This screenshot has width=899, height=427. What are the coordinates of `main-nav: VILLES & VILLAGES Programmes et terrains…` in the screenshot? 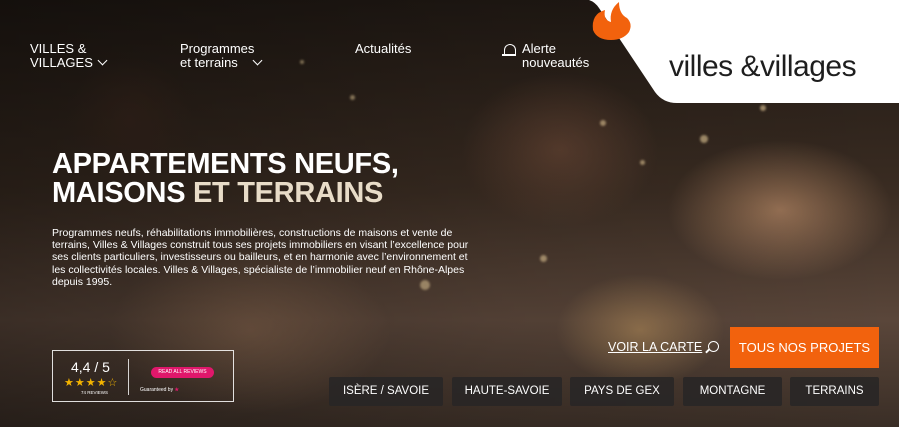 It's located at (320, 40).